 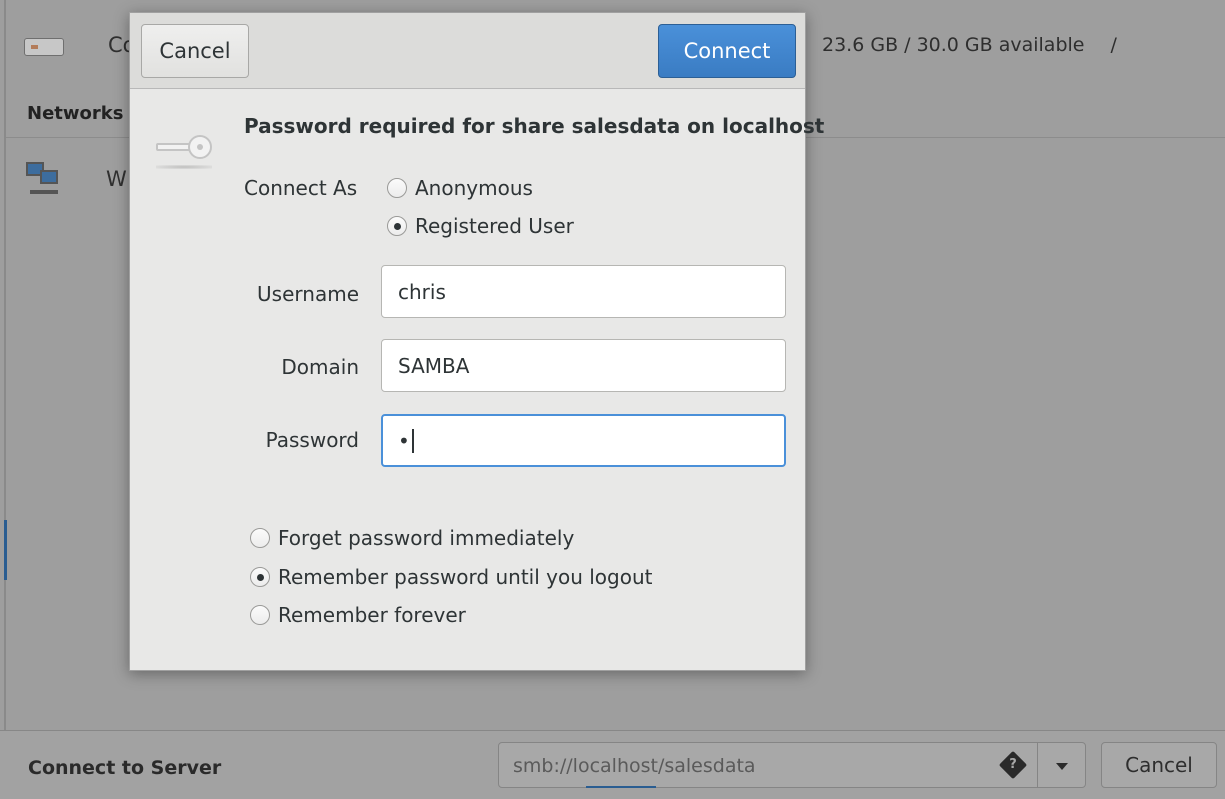 I want to click on cancel-button: Cancel, so click(x=195, y=51).